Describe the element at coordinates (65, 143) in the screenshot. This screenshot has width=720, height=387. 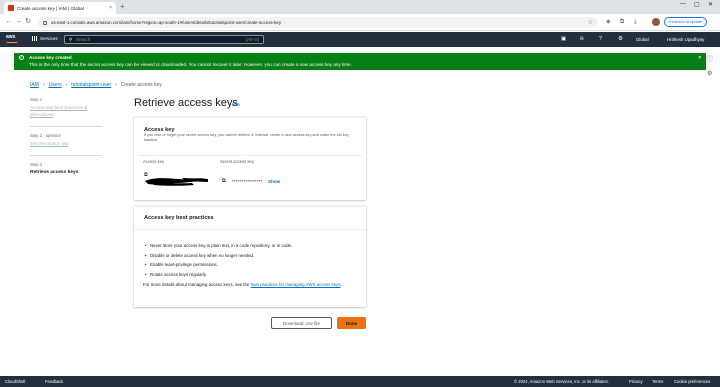
I see `step-2-link: Set description tag` at that location.